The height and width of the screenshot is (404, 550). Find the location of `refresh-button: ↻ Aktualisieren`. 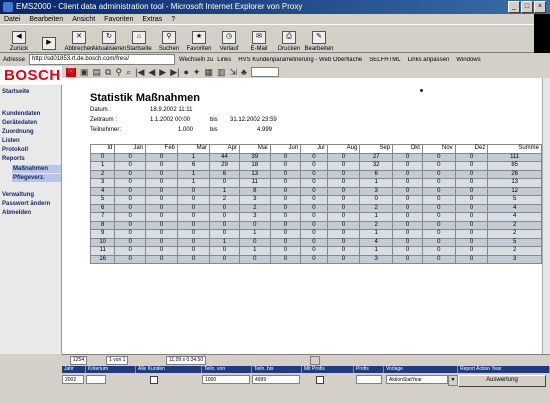

refresh-button: ↻ Aktualisieren is located at coordinates (109, 39).